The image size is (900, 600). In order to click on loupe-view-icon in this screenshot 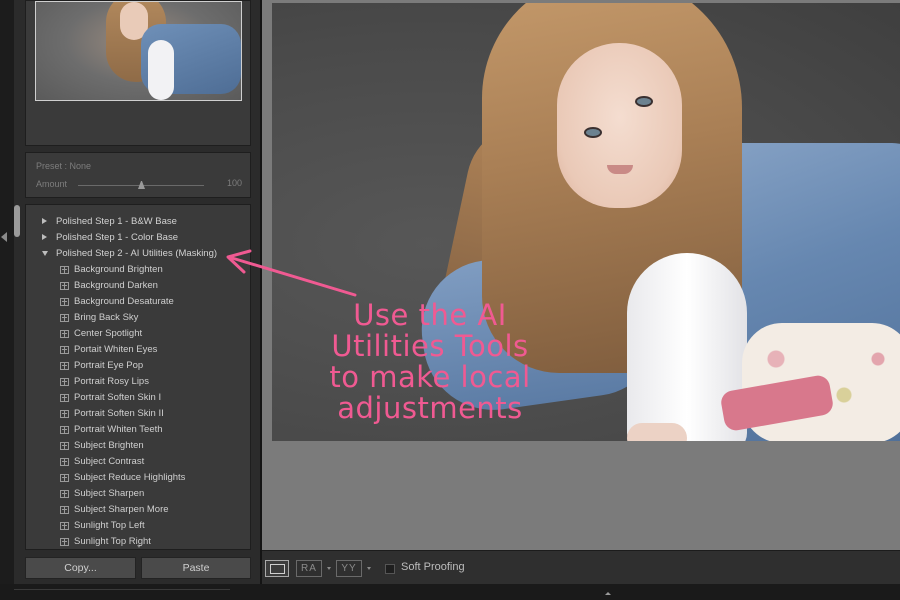, I will do `click(277, 568)`.